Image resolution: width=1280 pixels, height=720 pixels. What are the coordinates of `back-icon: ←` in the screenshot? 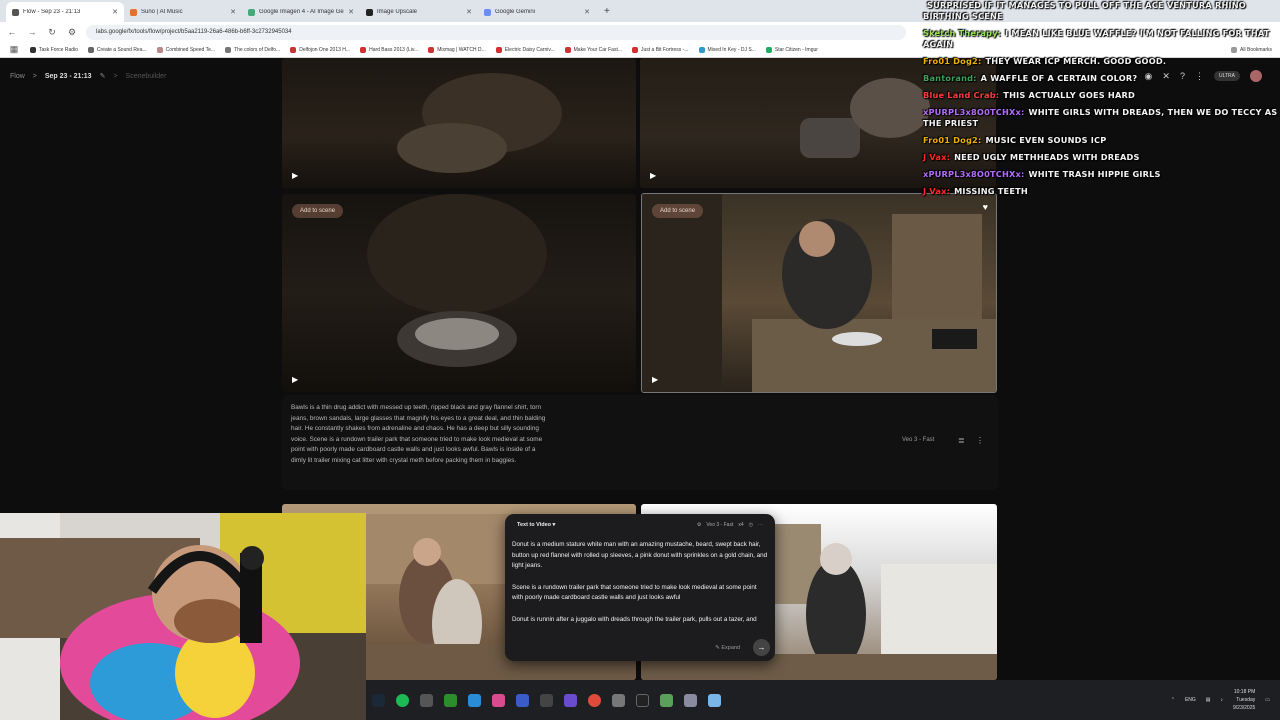 It's located at (12, 32).